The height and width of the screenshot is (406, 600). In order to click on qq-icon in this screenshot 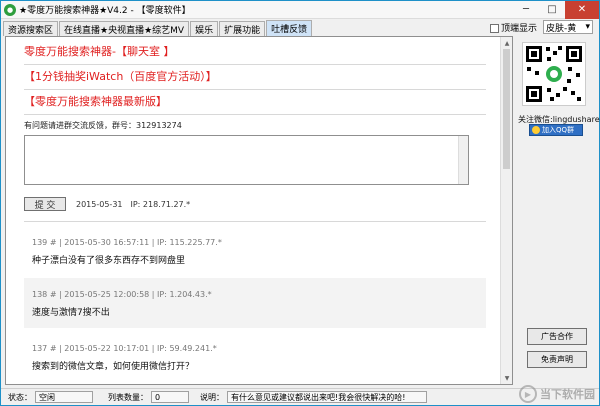, I will do `click(536, 130)`.